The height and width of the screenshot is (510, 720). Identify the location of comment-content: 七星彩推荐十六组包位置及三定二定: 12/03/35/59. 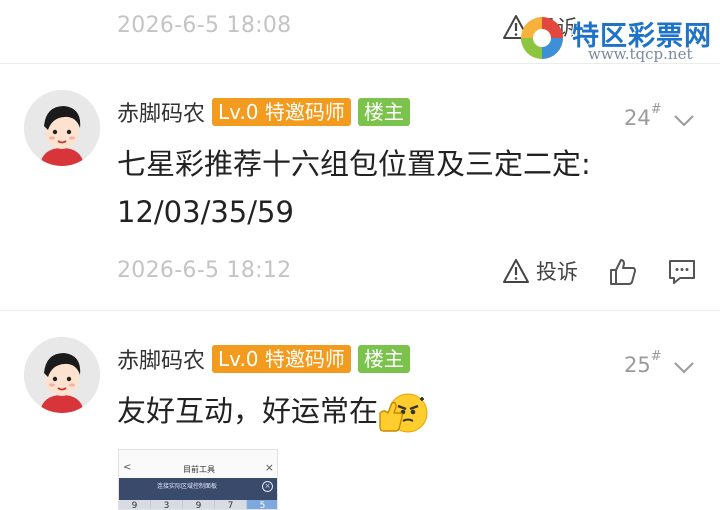
(407, 188).